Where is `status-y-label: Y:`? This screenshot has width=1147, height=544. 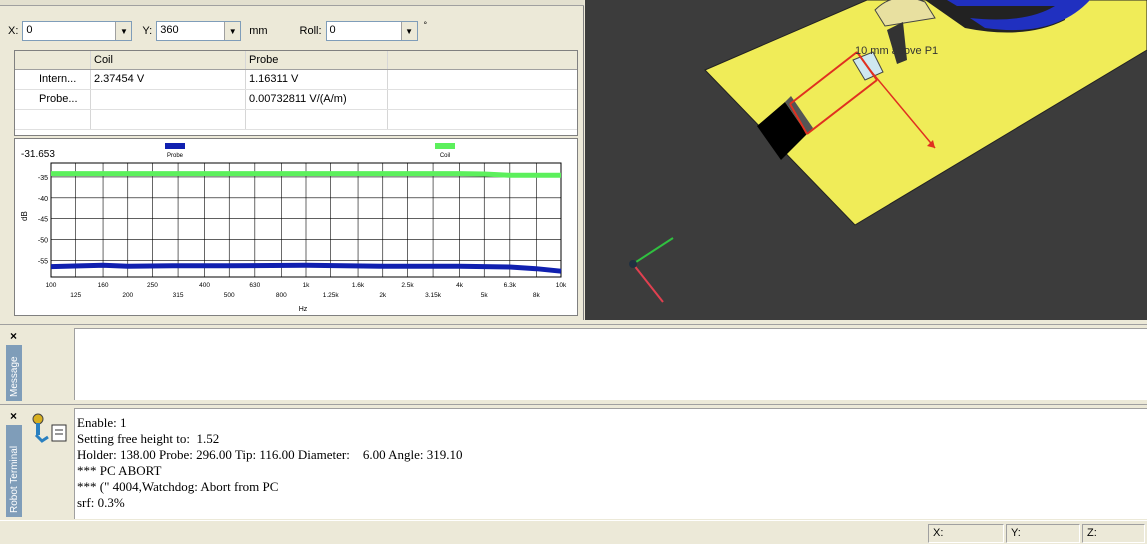
status-y-label: Y: is located at coordinates (1016, 533).